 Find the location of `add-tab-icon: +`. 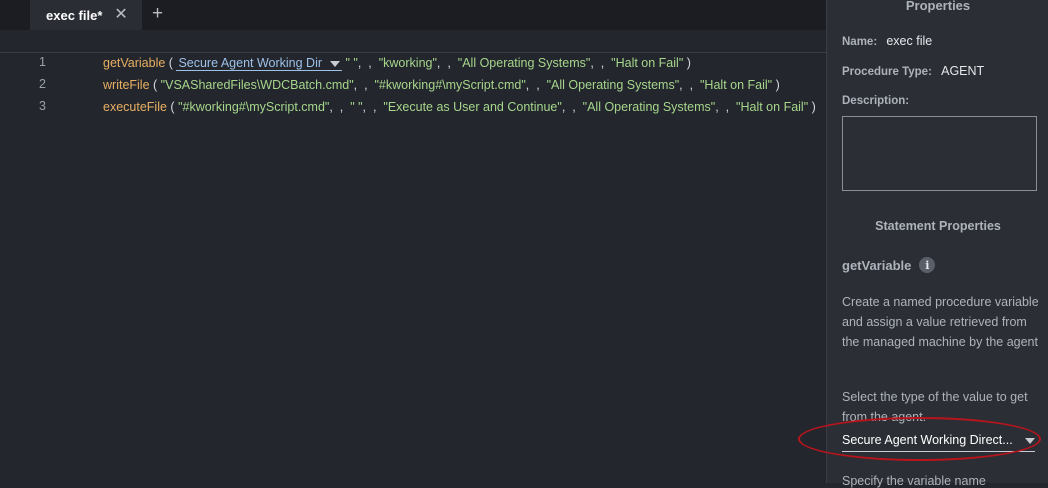

add-tab-icon: + is located at coordinates (157, 14).